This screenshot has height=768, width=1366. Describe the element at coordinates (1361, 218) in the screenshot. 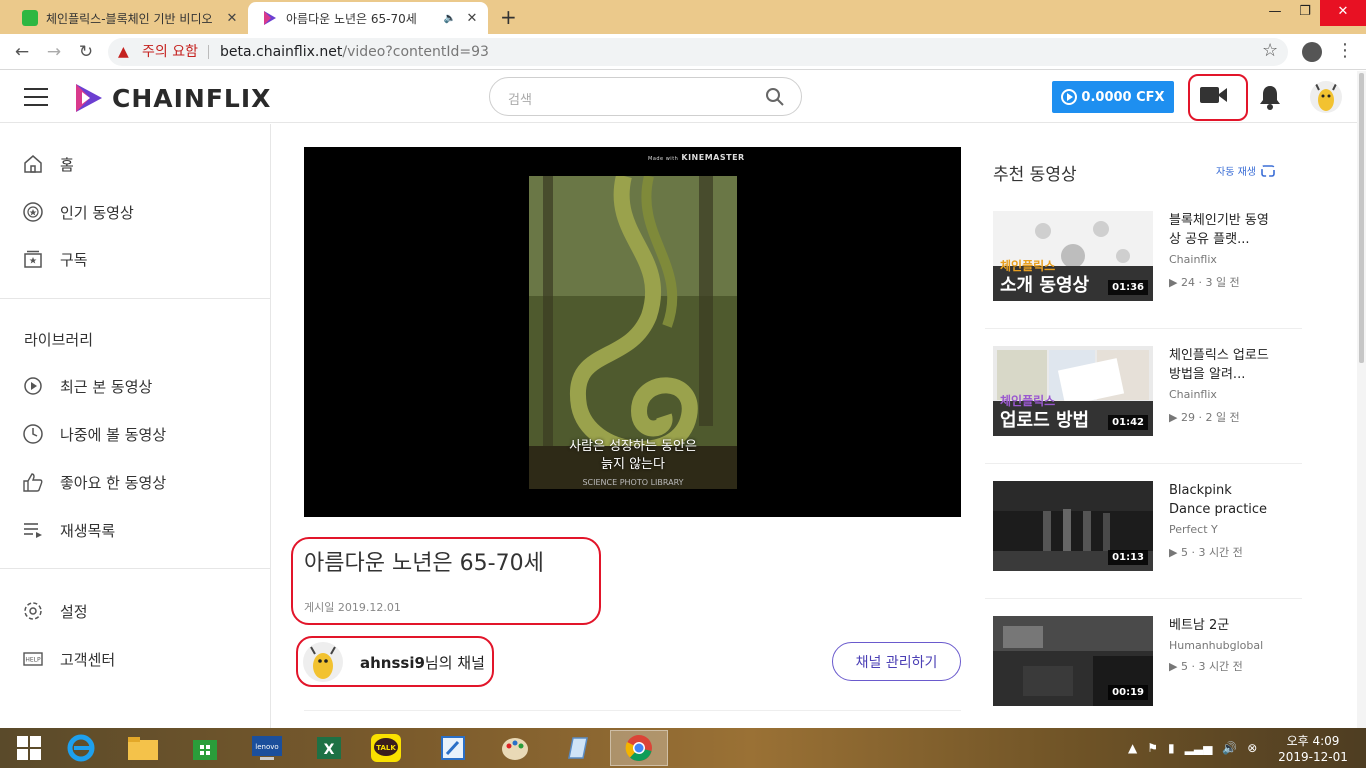

I see `scrollbar-thumb` at that location.